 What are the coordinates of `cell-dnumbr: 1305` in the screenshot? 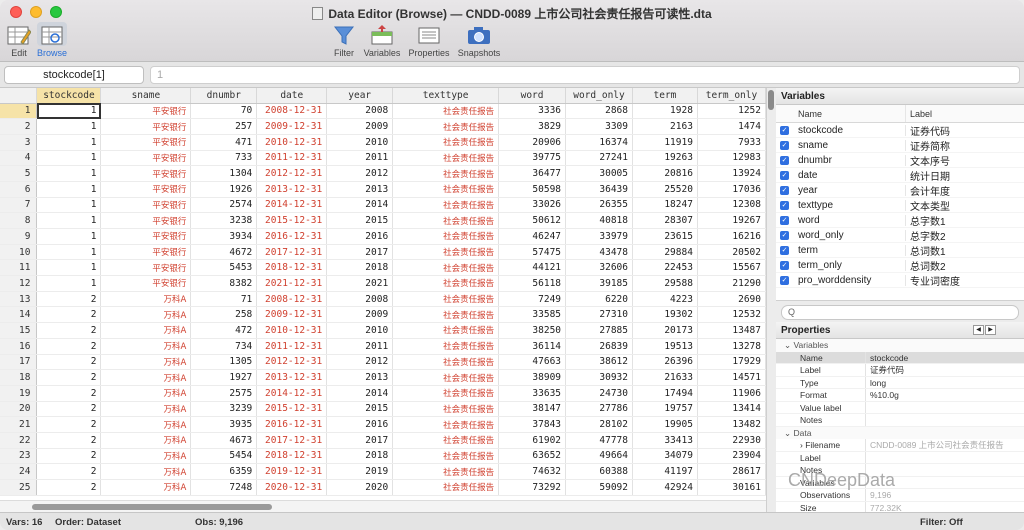 It's located at (224, 362).